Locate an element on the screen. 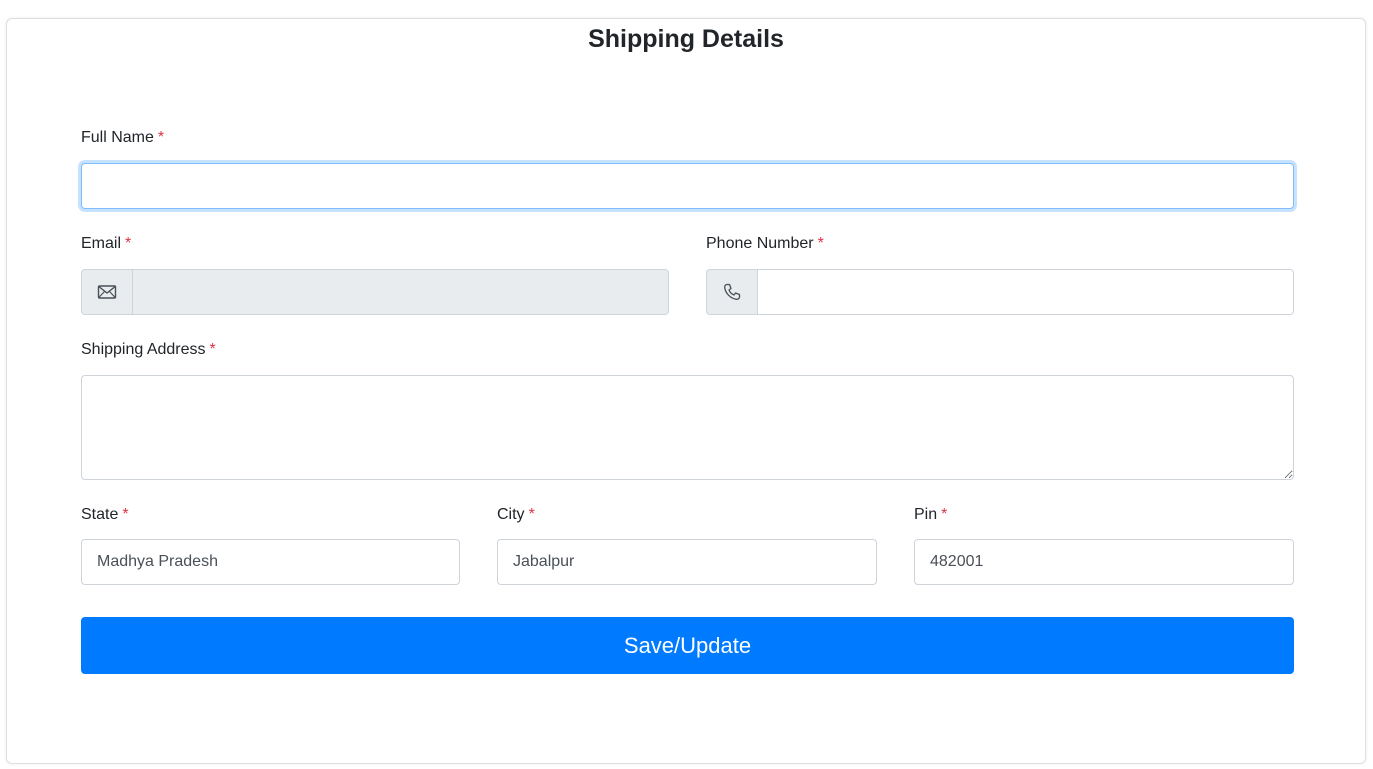  city-label-text: City is located at coordinates (511, 514).